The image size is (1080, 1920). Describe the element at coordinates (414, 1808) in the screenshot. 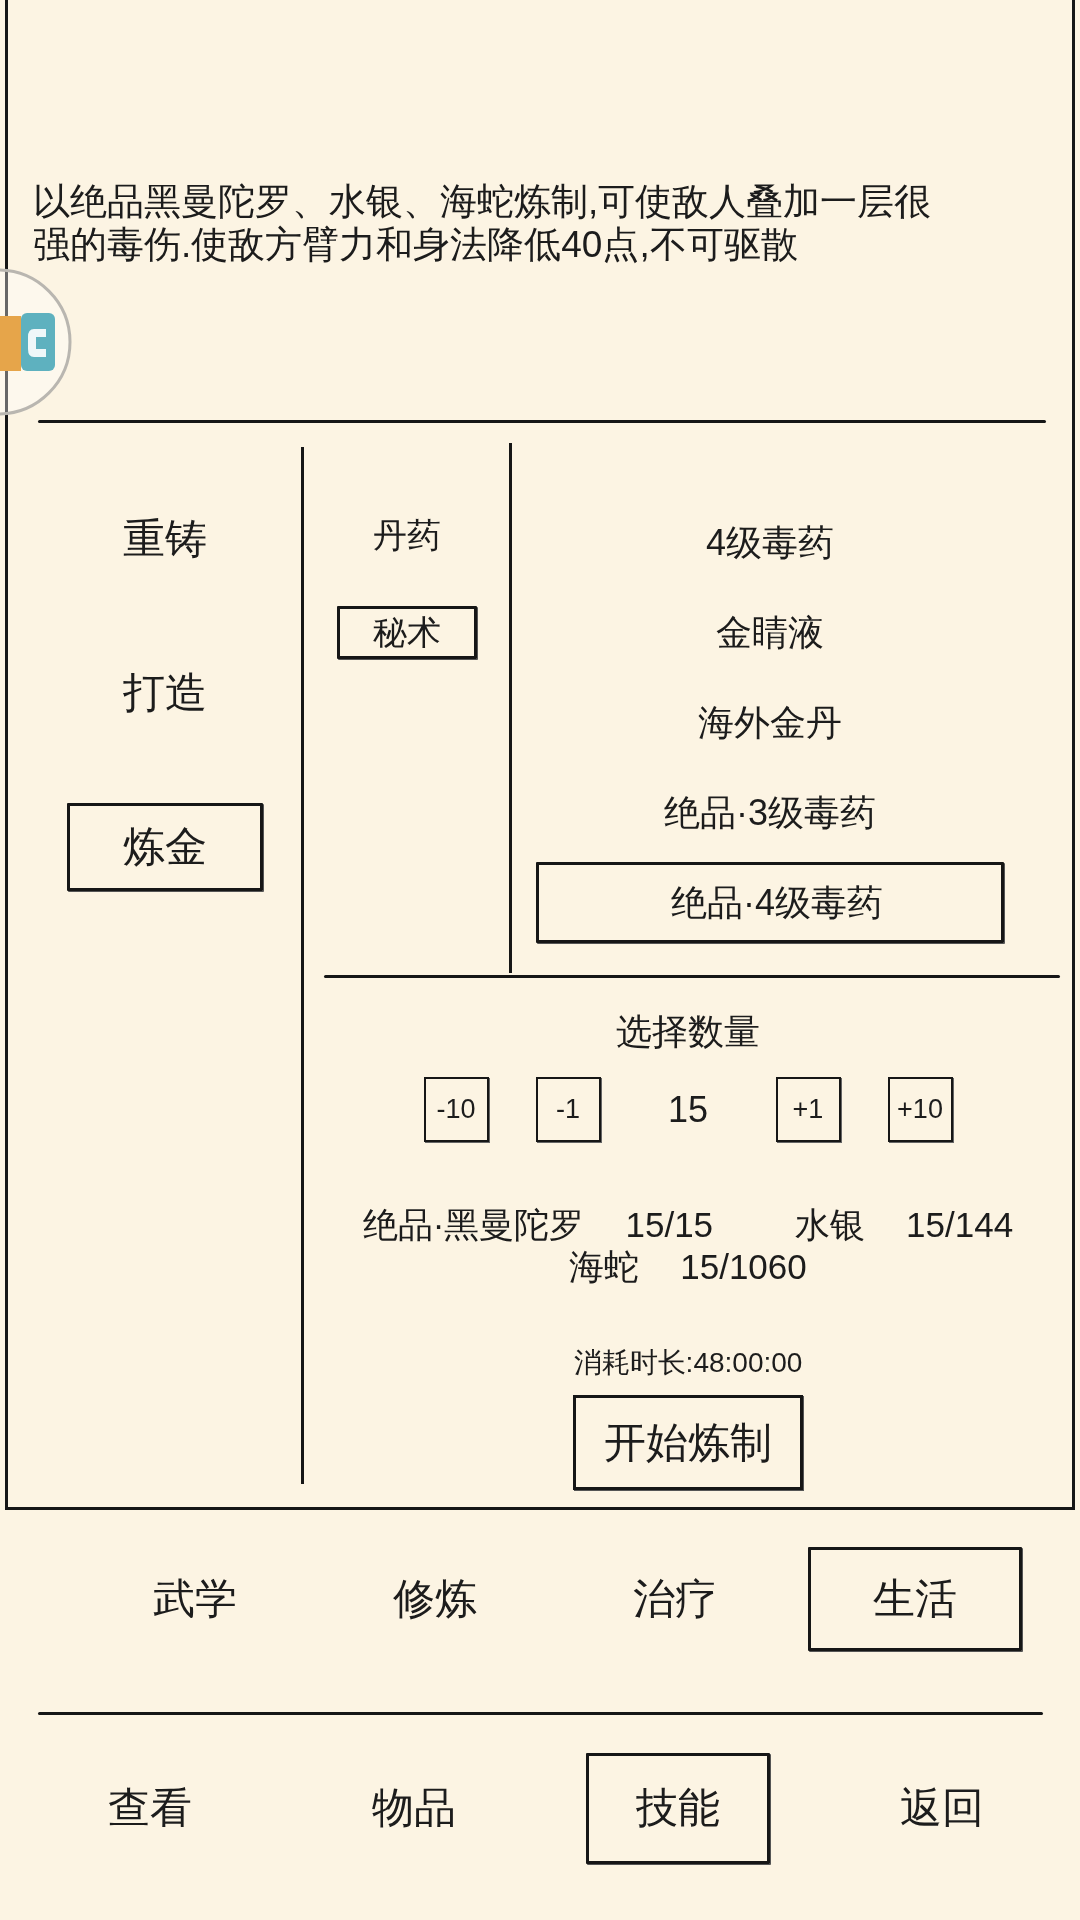

I see `nav-tab: 物品` at that location.